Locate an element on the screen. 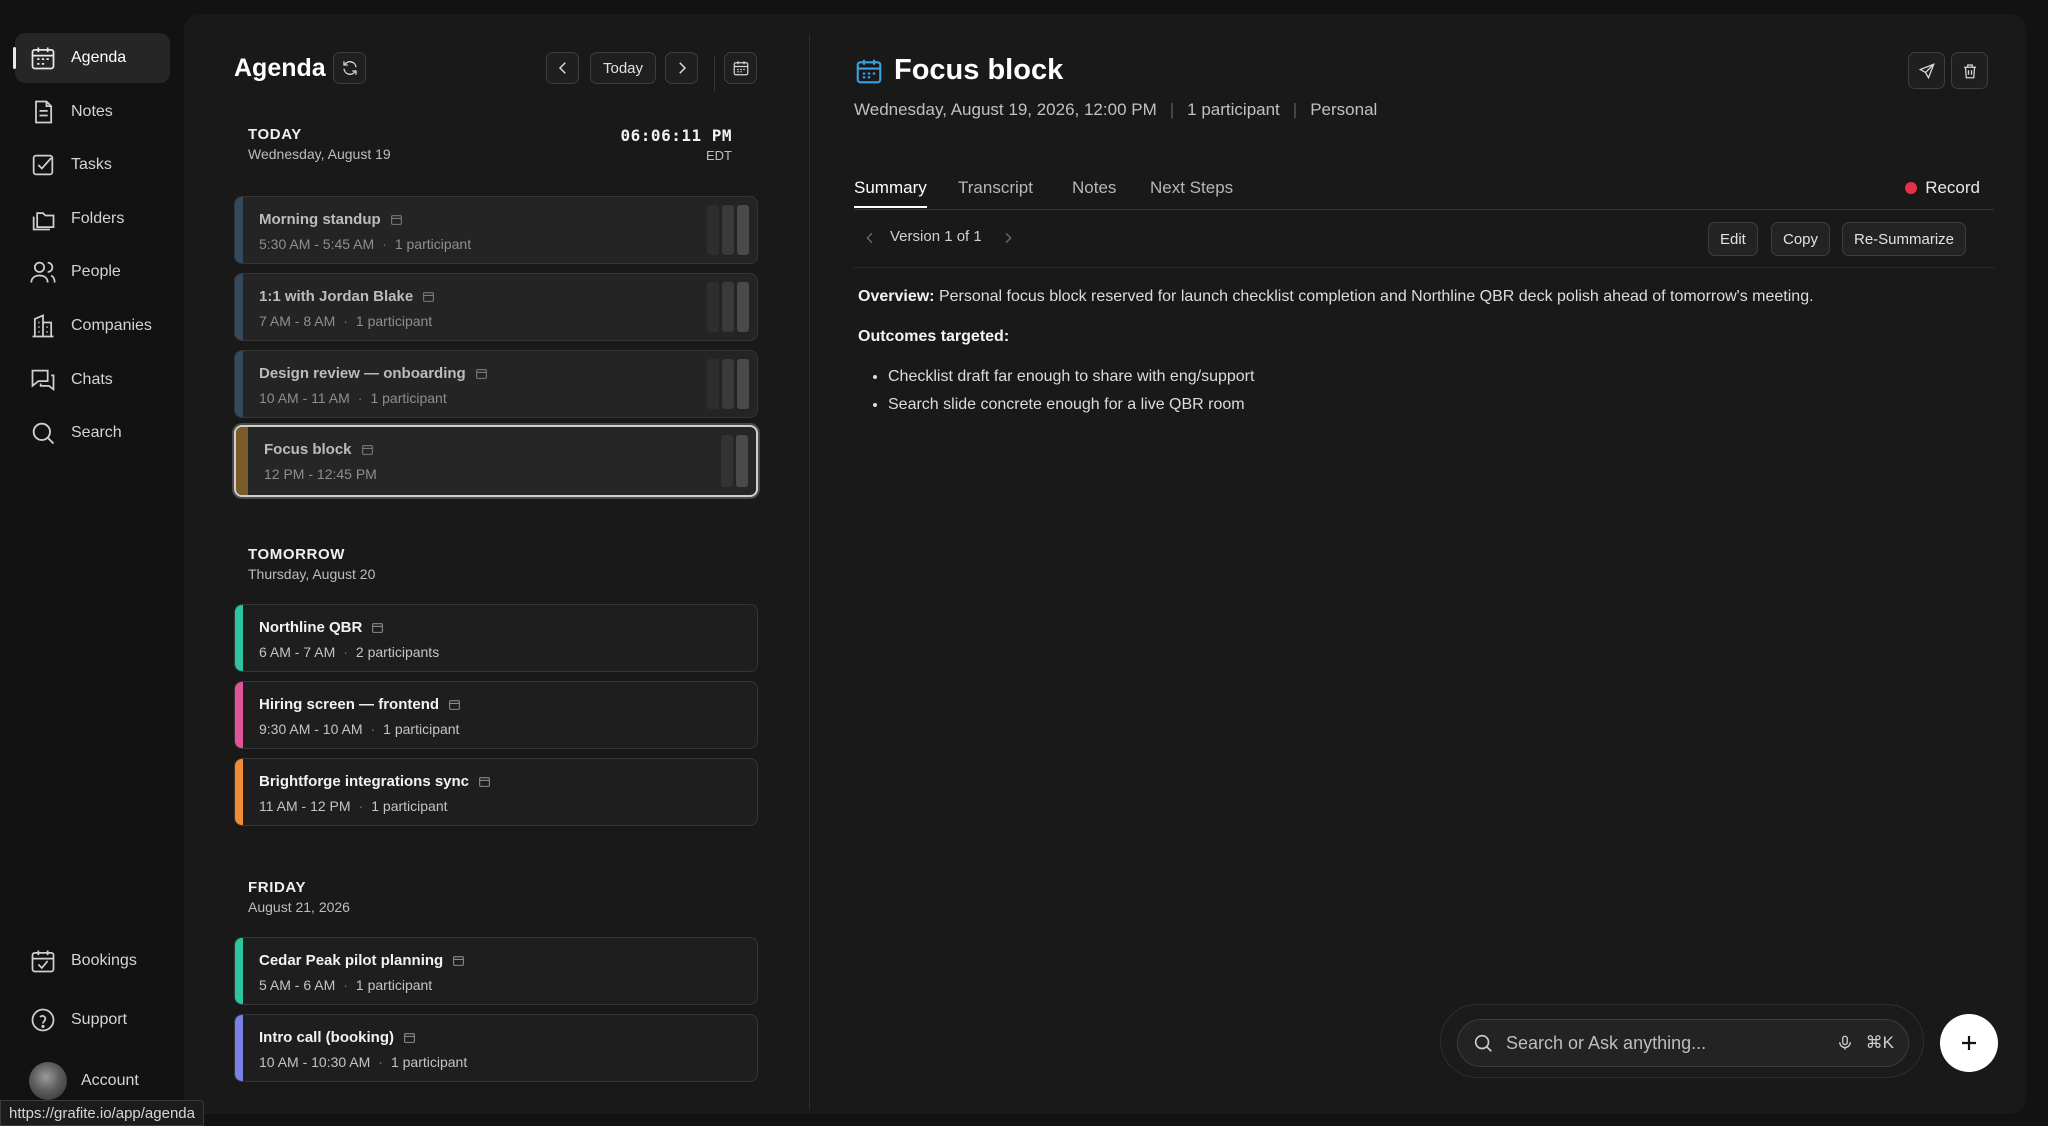 This screenshot has width=2048, height=1126. event-title: Intro call (booking) is located at coordinates (337, 1037).